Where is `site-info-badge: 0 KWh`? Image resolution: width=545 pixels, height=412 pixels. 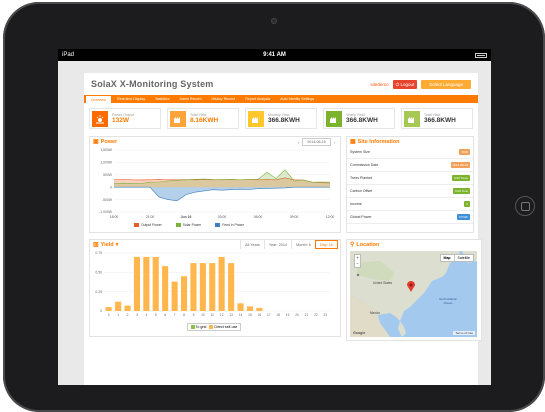 site-info-badge: 0 KWh is located at coordinates (463, 217).